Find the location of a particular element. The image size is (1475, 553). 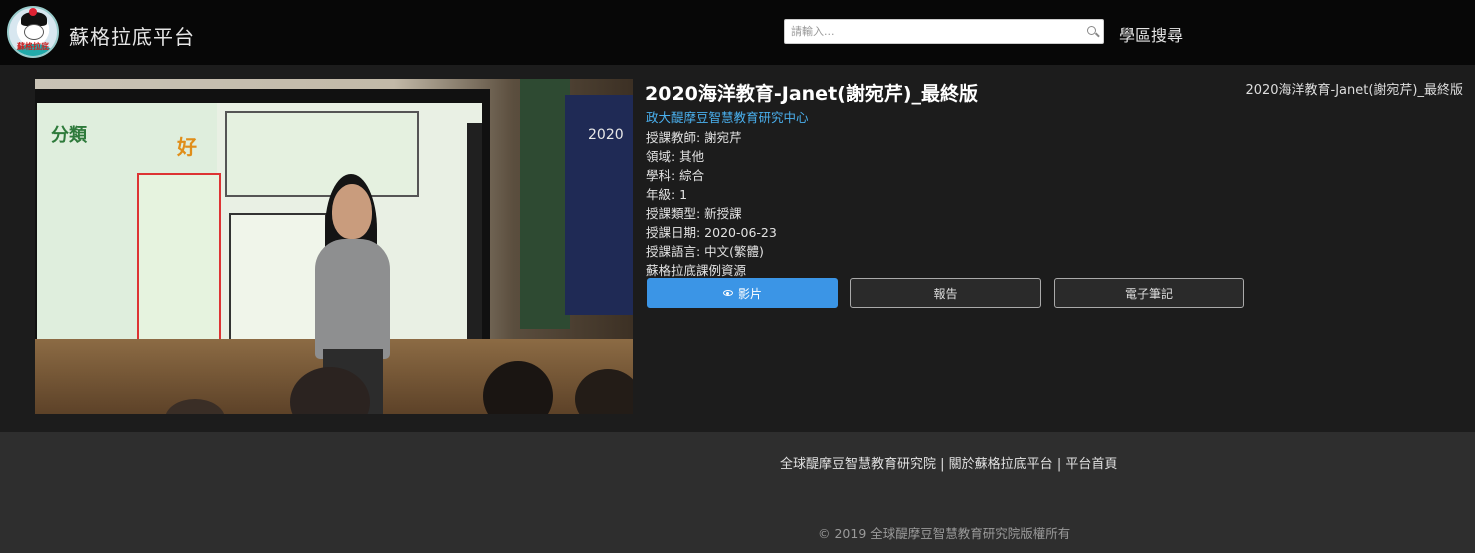

report-button-label: 報告 is located at coordinates (945, 293).